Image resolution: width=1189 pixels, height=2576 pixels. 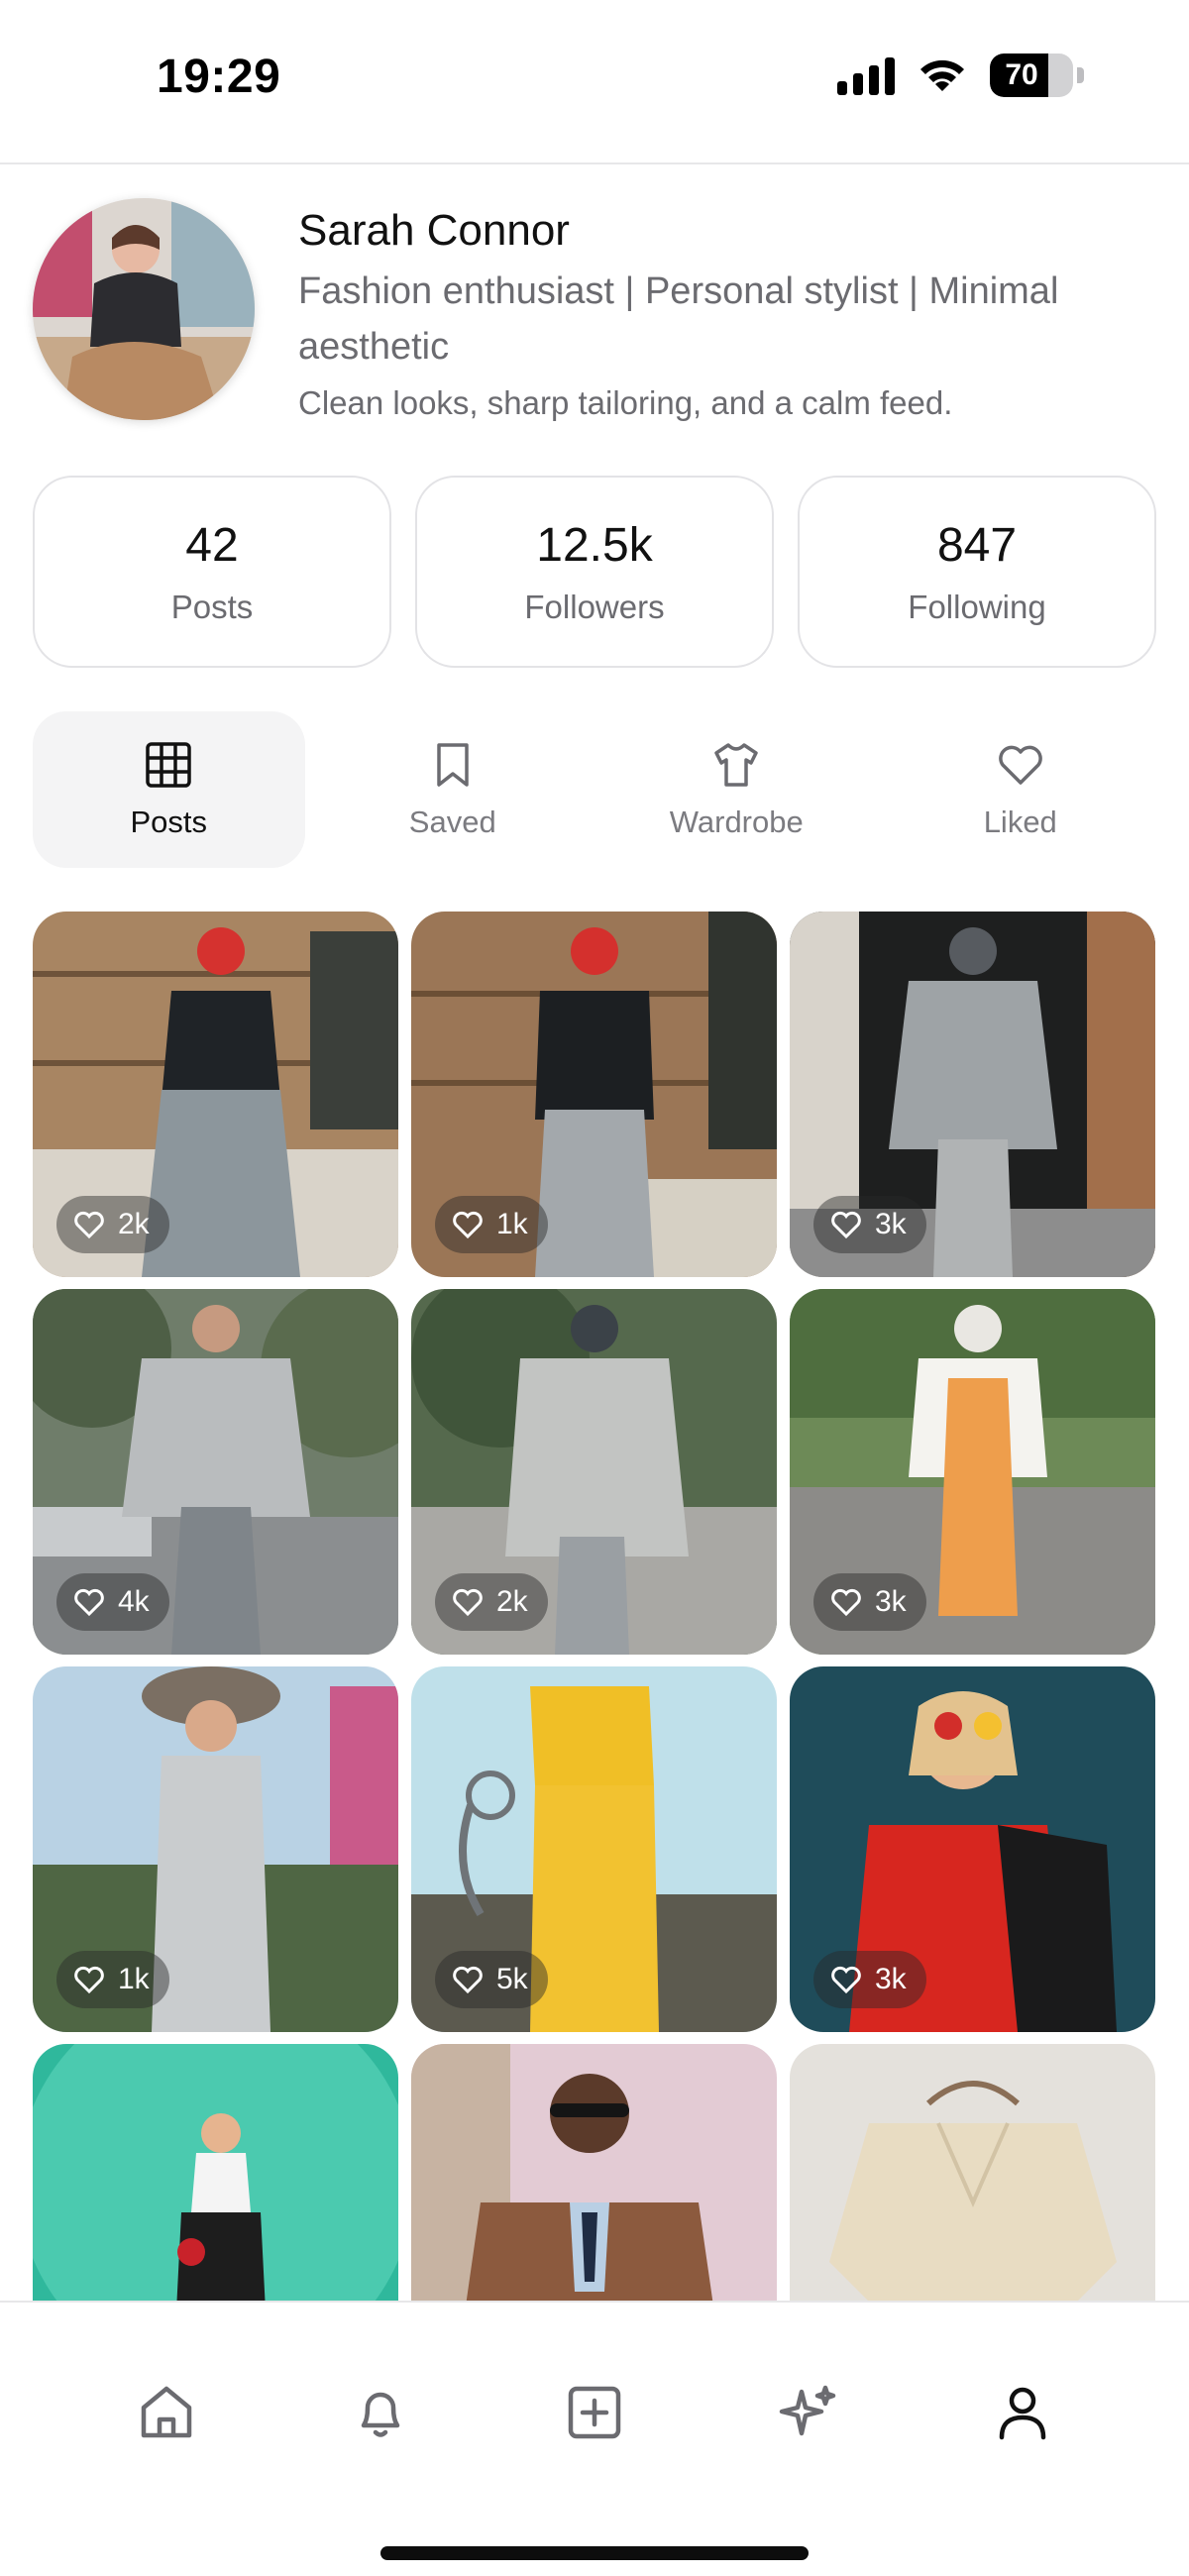 What do you see at coordinates (736, 790) in the screenshot?
I see `tab-wardrobe: Wardrobe` at bounding box center [736, 790].